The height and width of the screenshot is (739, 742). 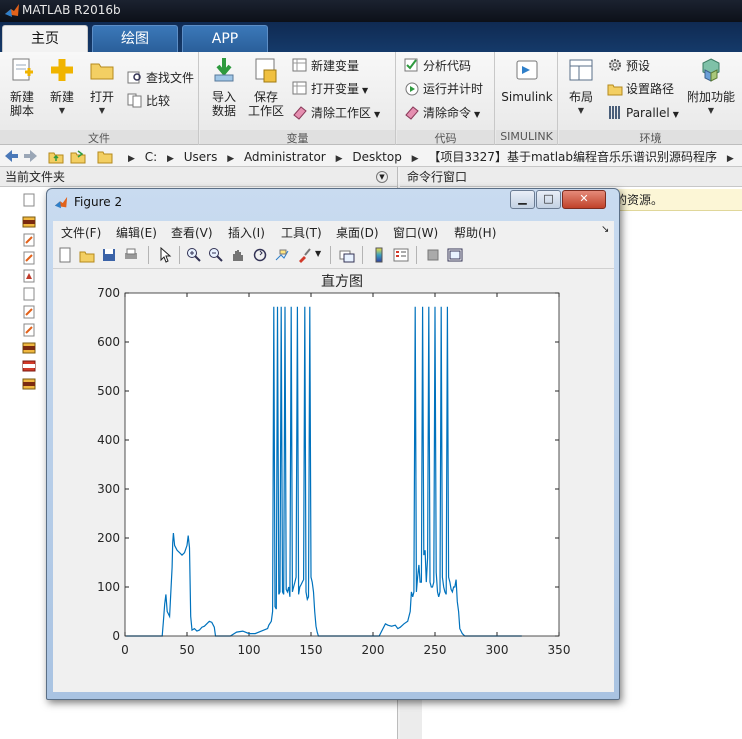 I want to click on app-title: MATLAB R2016b, so click(x=71, y=10).